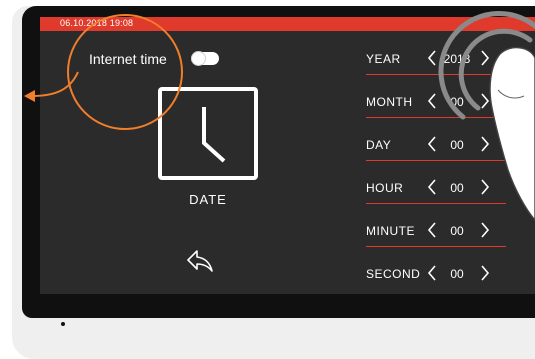 The image size is (535, 359). What do you see at coordinates (485, 144) in the screenshot?
I see `day-increment-chevron-right-icon` at bounding box center [485, 144].